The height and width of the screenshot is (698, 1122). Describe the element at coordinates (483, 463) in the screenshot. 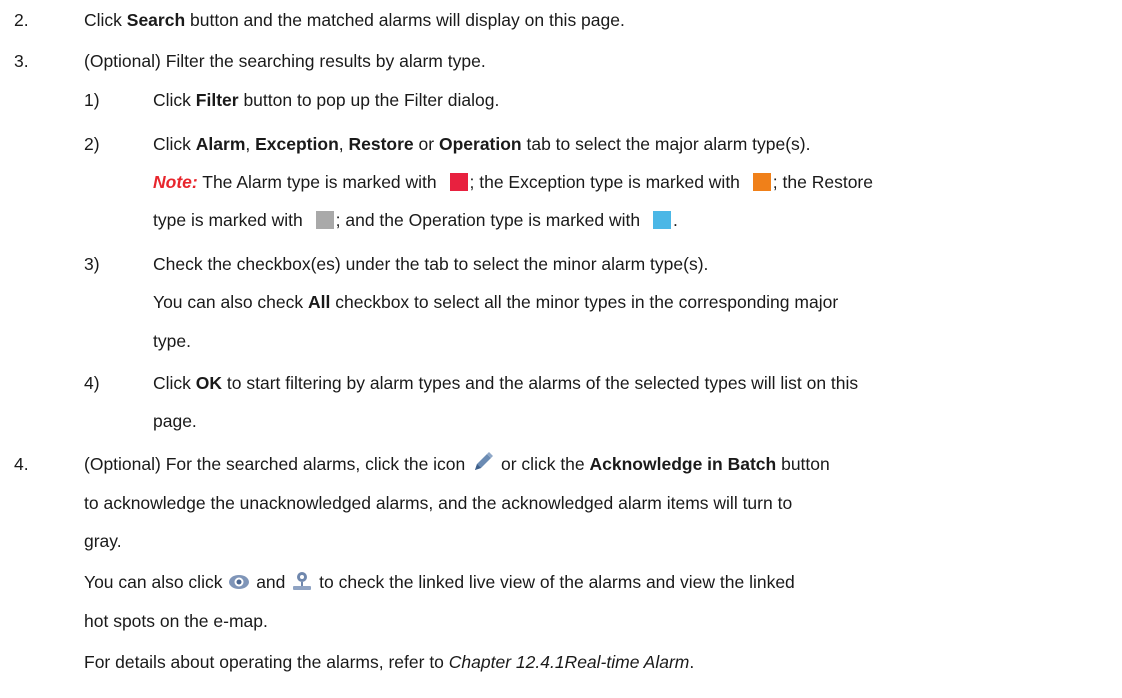

I see `pencil-icon` at that location.